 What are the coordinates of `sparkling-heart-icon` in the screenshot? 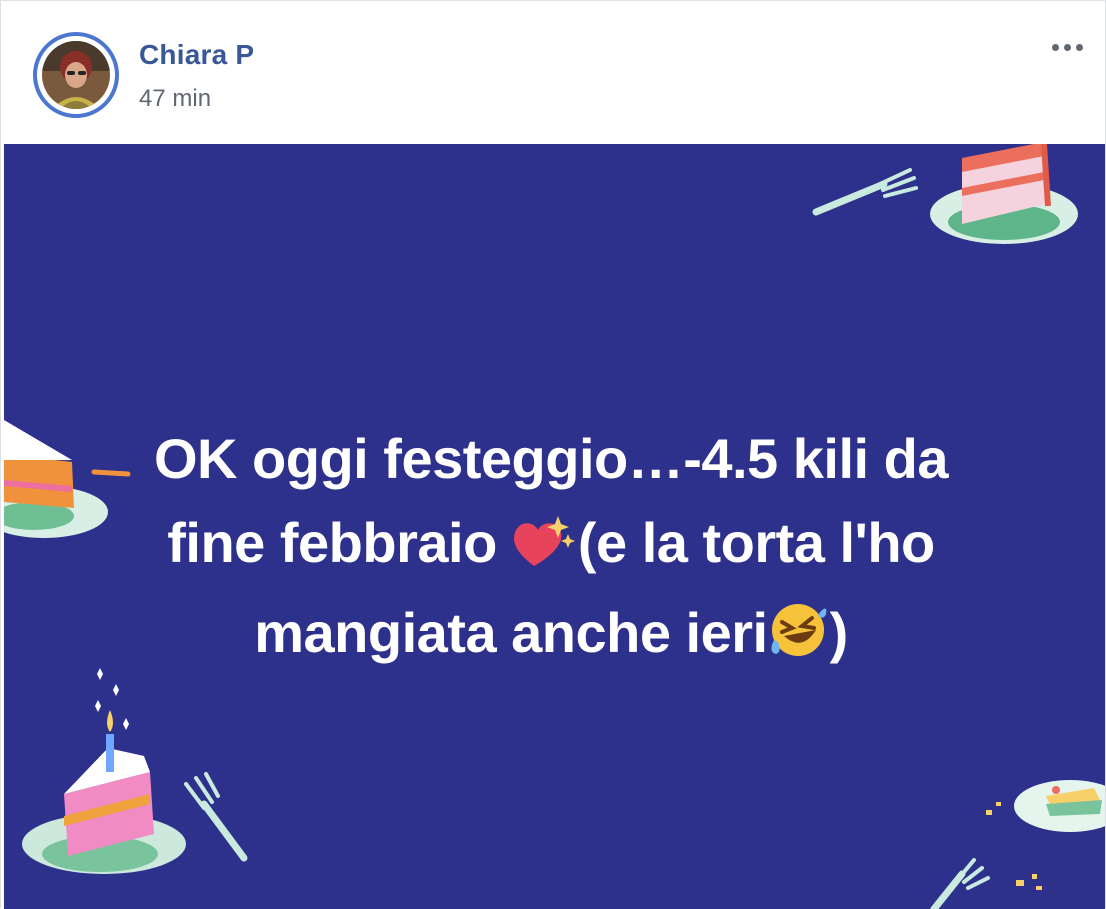 It's located at (545, 549).